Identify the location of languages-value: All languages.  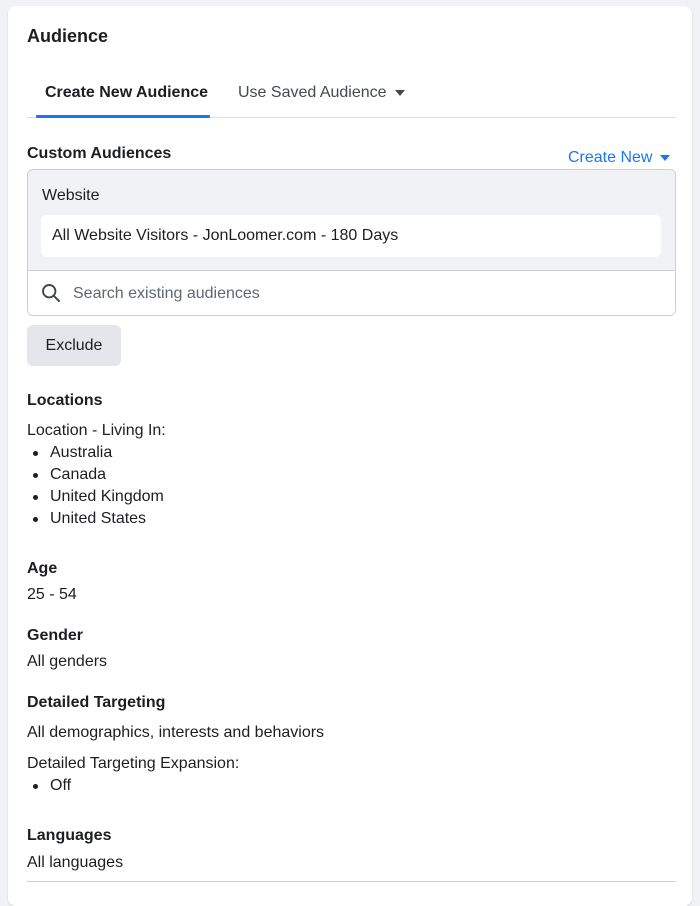
(75, 862).